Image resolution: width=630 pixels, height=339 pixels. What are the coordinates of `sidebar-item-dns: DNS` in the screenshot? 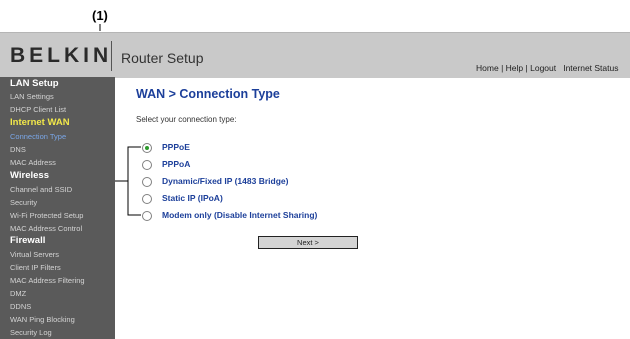 It's located at (18, 149).